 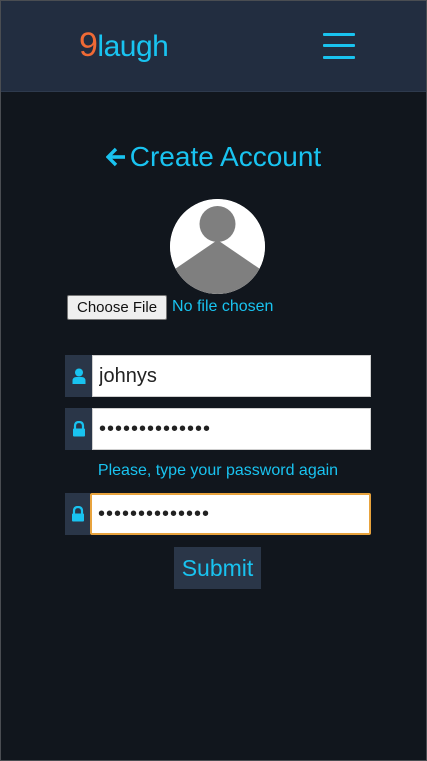 I want to click on confirm-password-hint: Please, type your password again, so click(x=218, y=470).